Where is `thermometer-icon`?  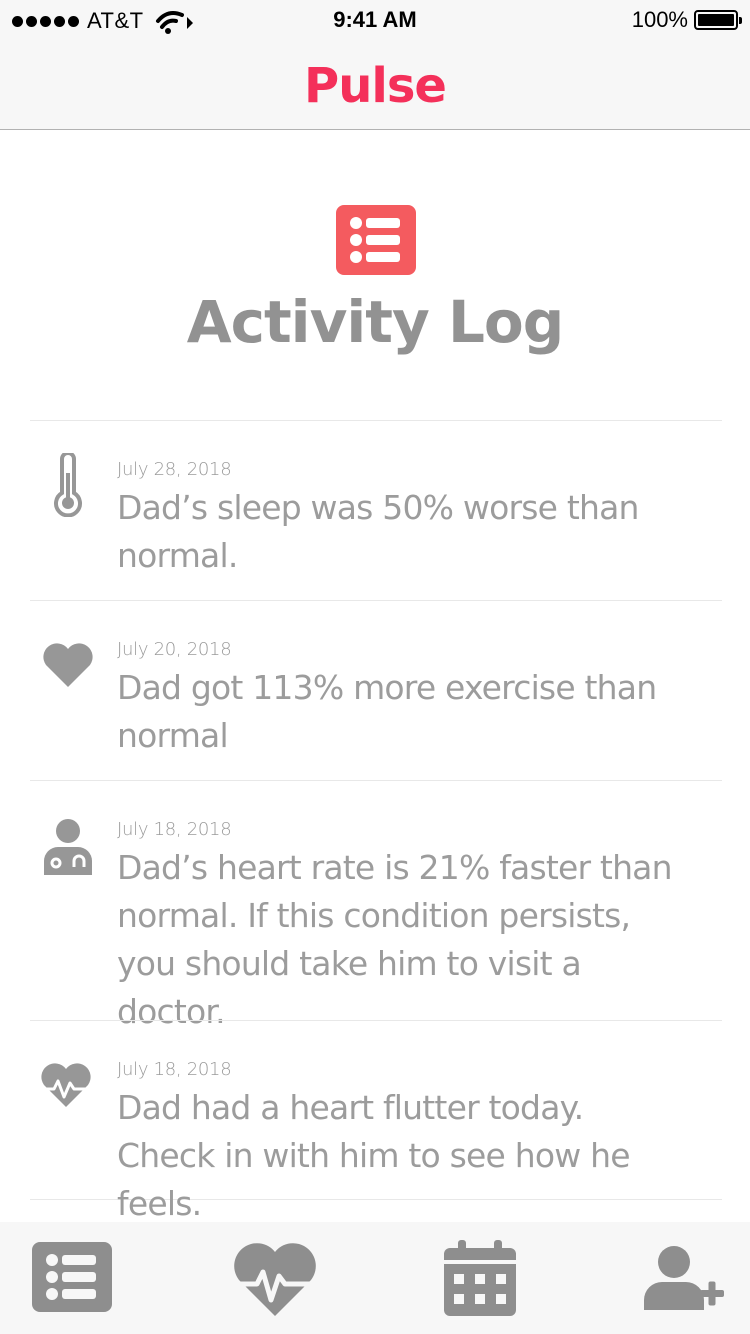 thermometer-icon is located at coordinates (68, 485).